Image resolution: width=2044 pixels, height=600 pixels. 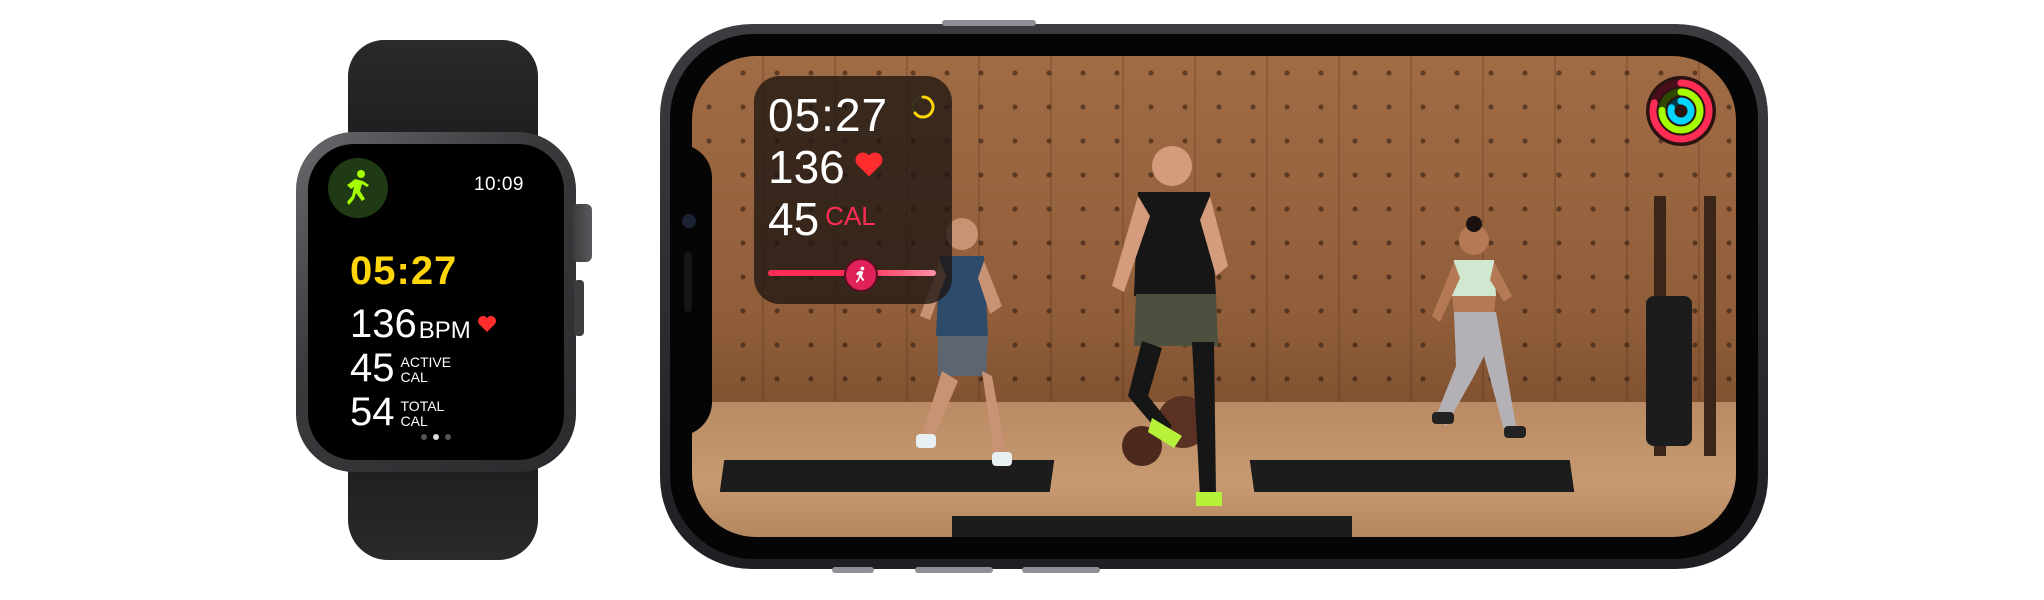 I want to click on volume-down-button, so click(x=1061, y=570).